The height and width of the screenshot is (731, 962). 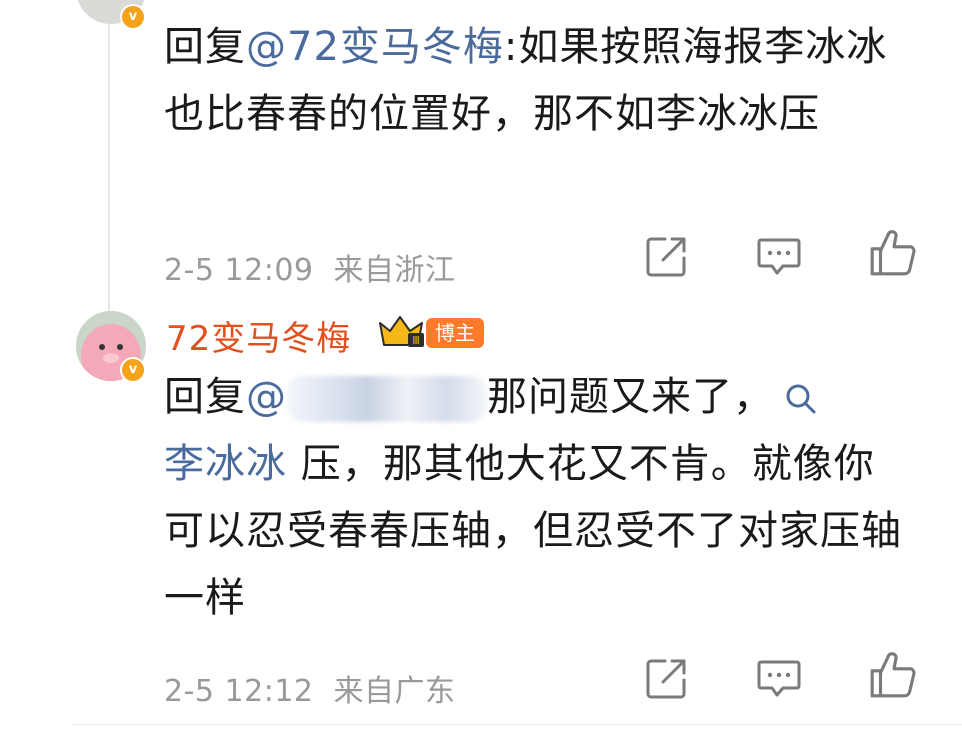 I want to click on comment-meta: 2-5 12:09 来自浙江, so click(x=310, y=267).